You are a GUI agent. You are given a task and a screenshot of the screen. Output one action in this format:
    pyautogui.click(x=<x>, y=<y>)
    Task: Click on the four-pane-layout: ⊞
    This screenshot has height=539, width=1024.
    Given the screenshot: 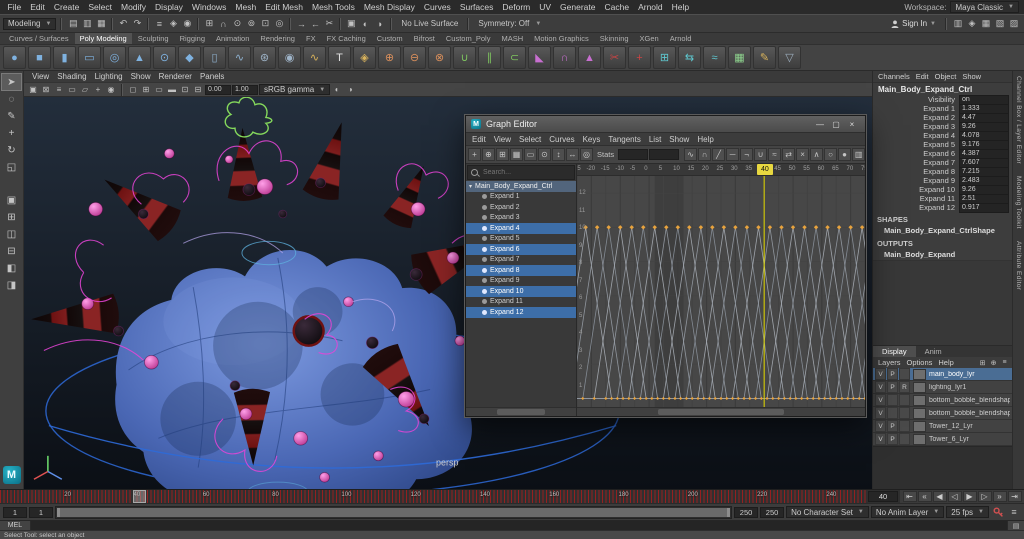 What is the action you would take?
    pyautogui.click(x=11, y=217)
    